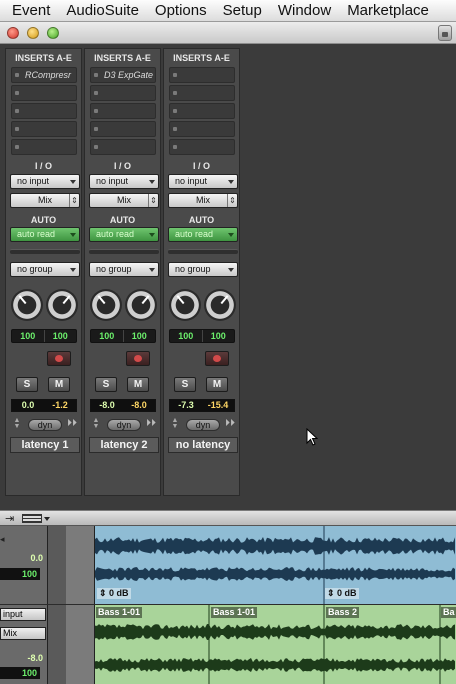  I want to click on track-input-selector: input, so click(23, 614).